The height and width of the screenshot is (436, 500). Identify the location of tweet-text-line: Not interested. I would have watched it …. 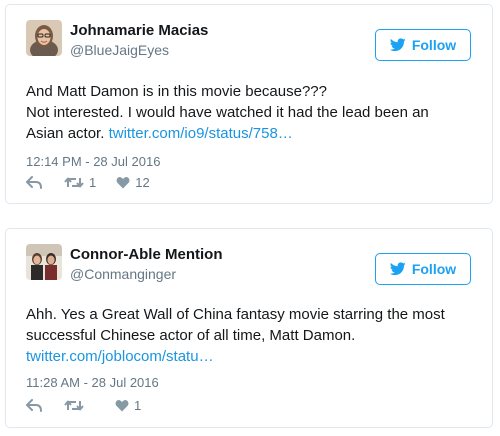
(227, 112).